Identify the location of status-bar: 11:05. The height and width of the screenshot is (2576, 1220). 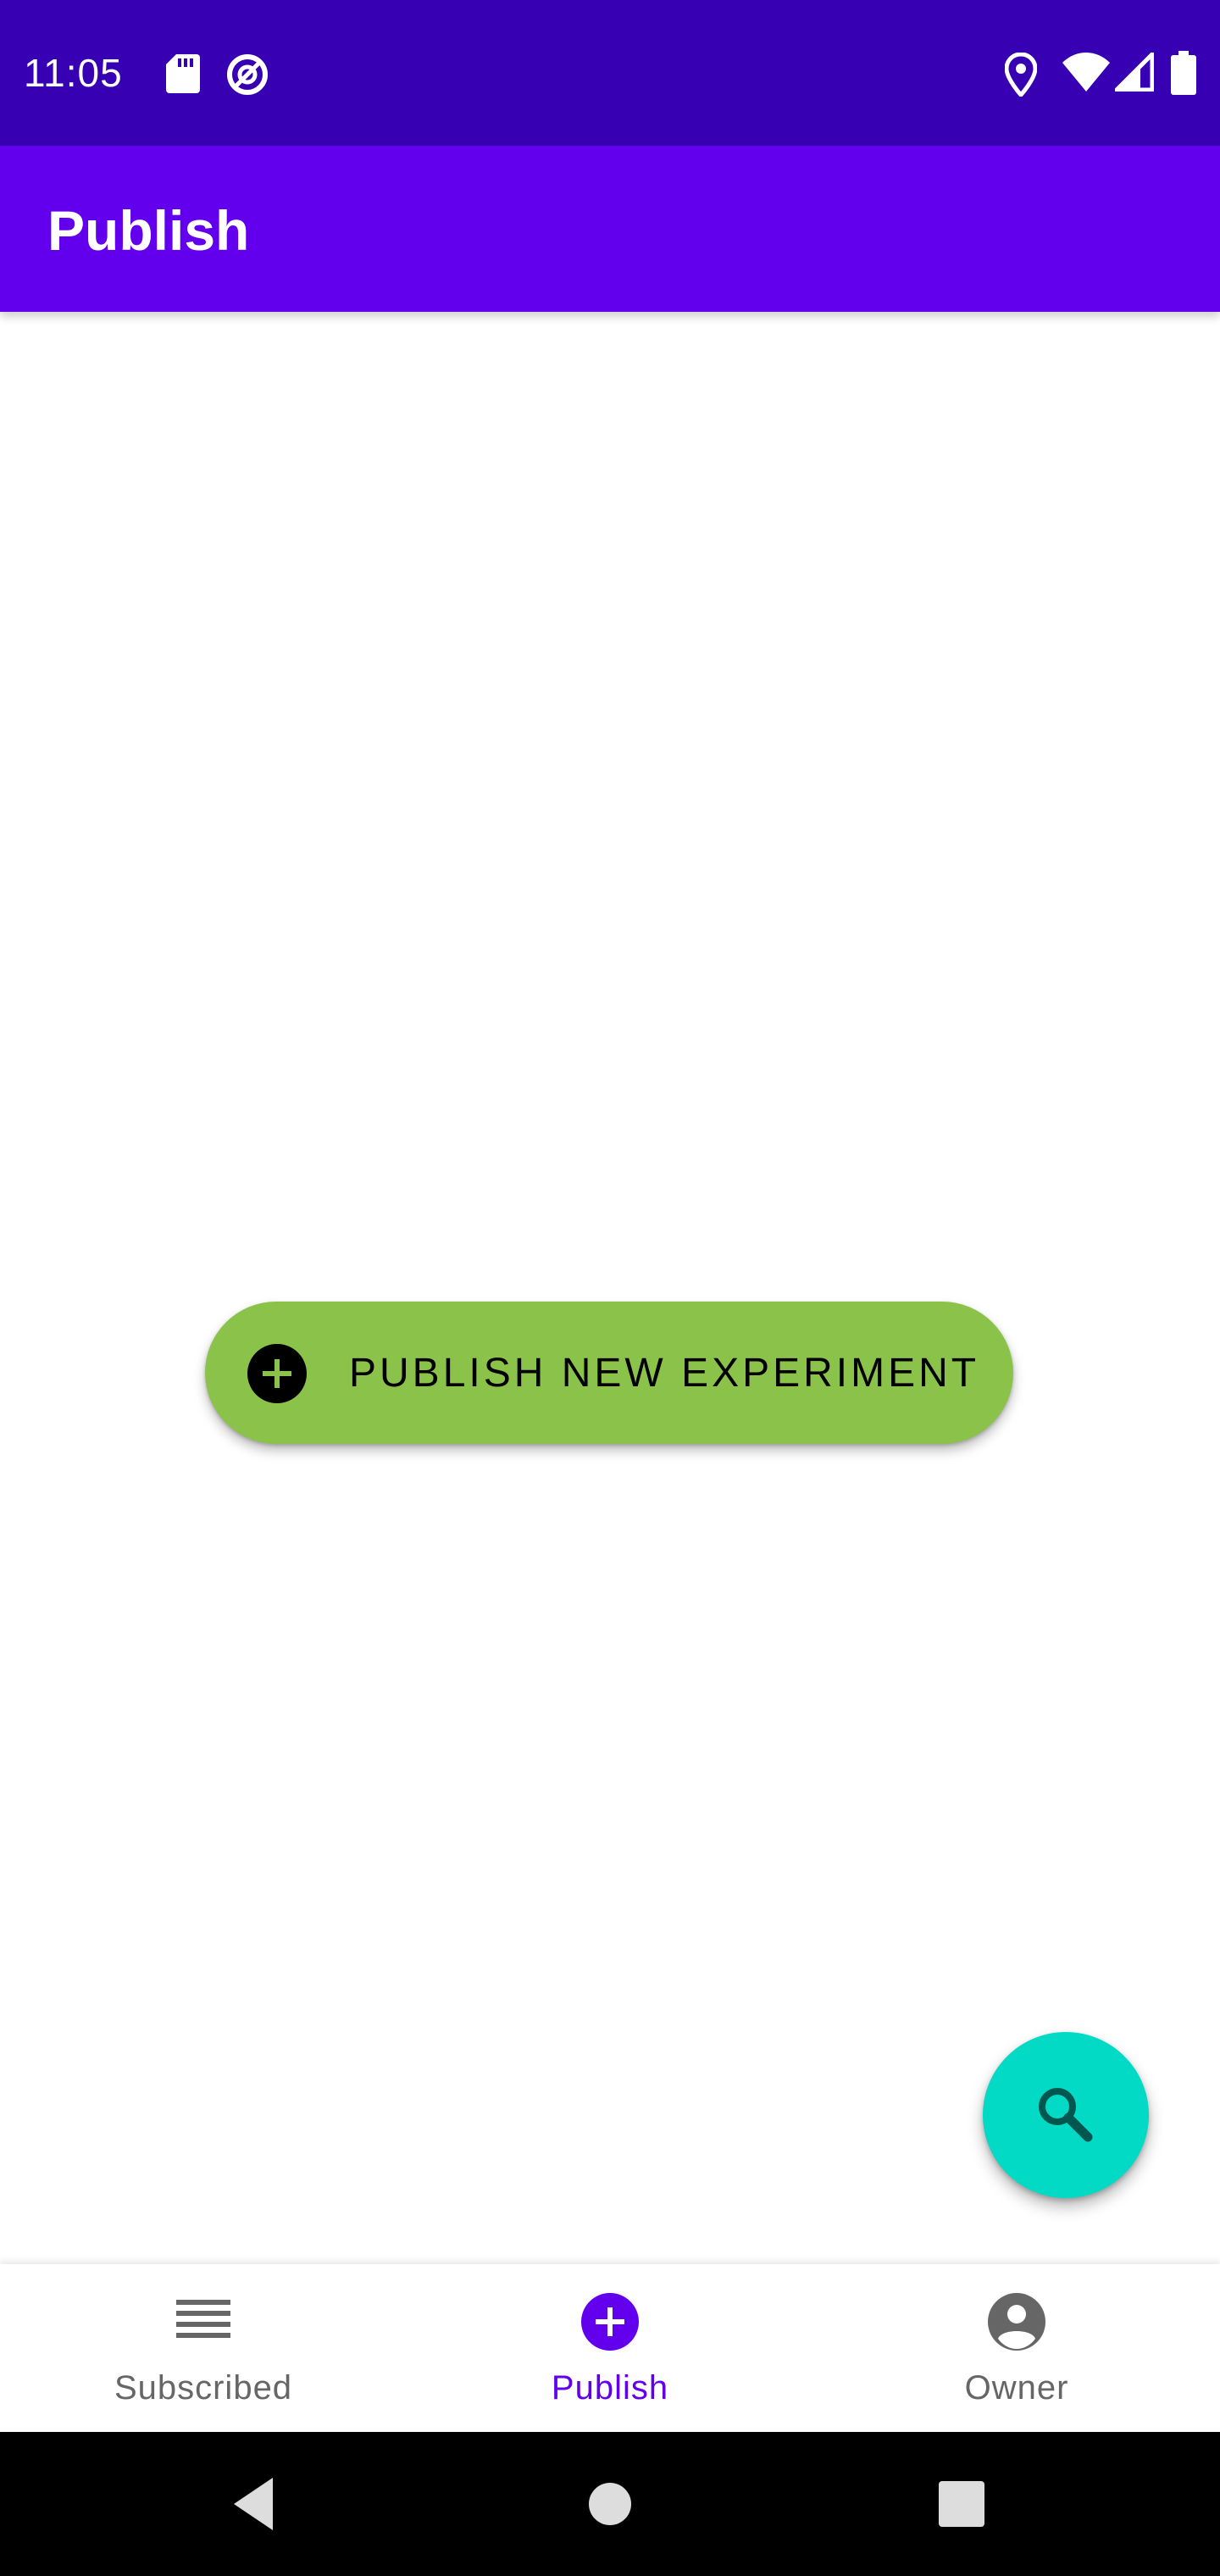
(610, 73).